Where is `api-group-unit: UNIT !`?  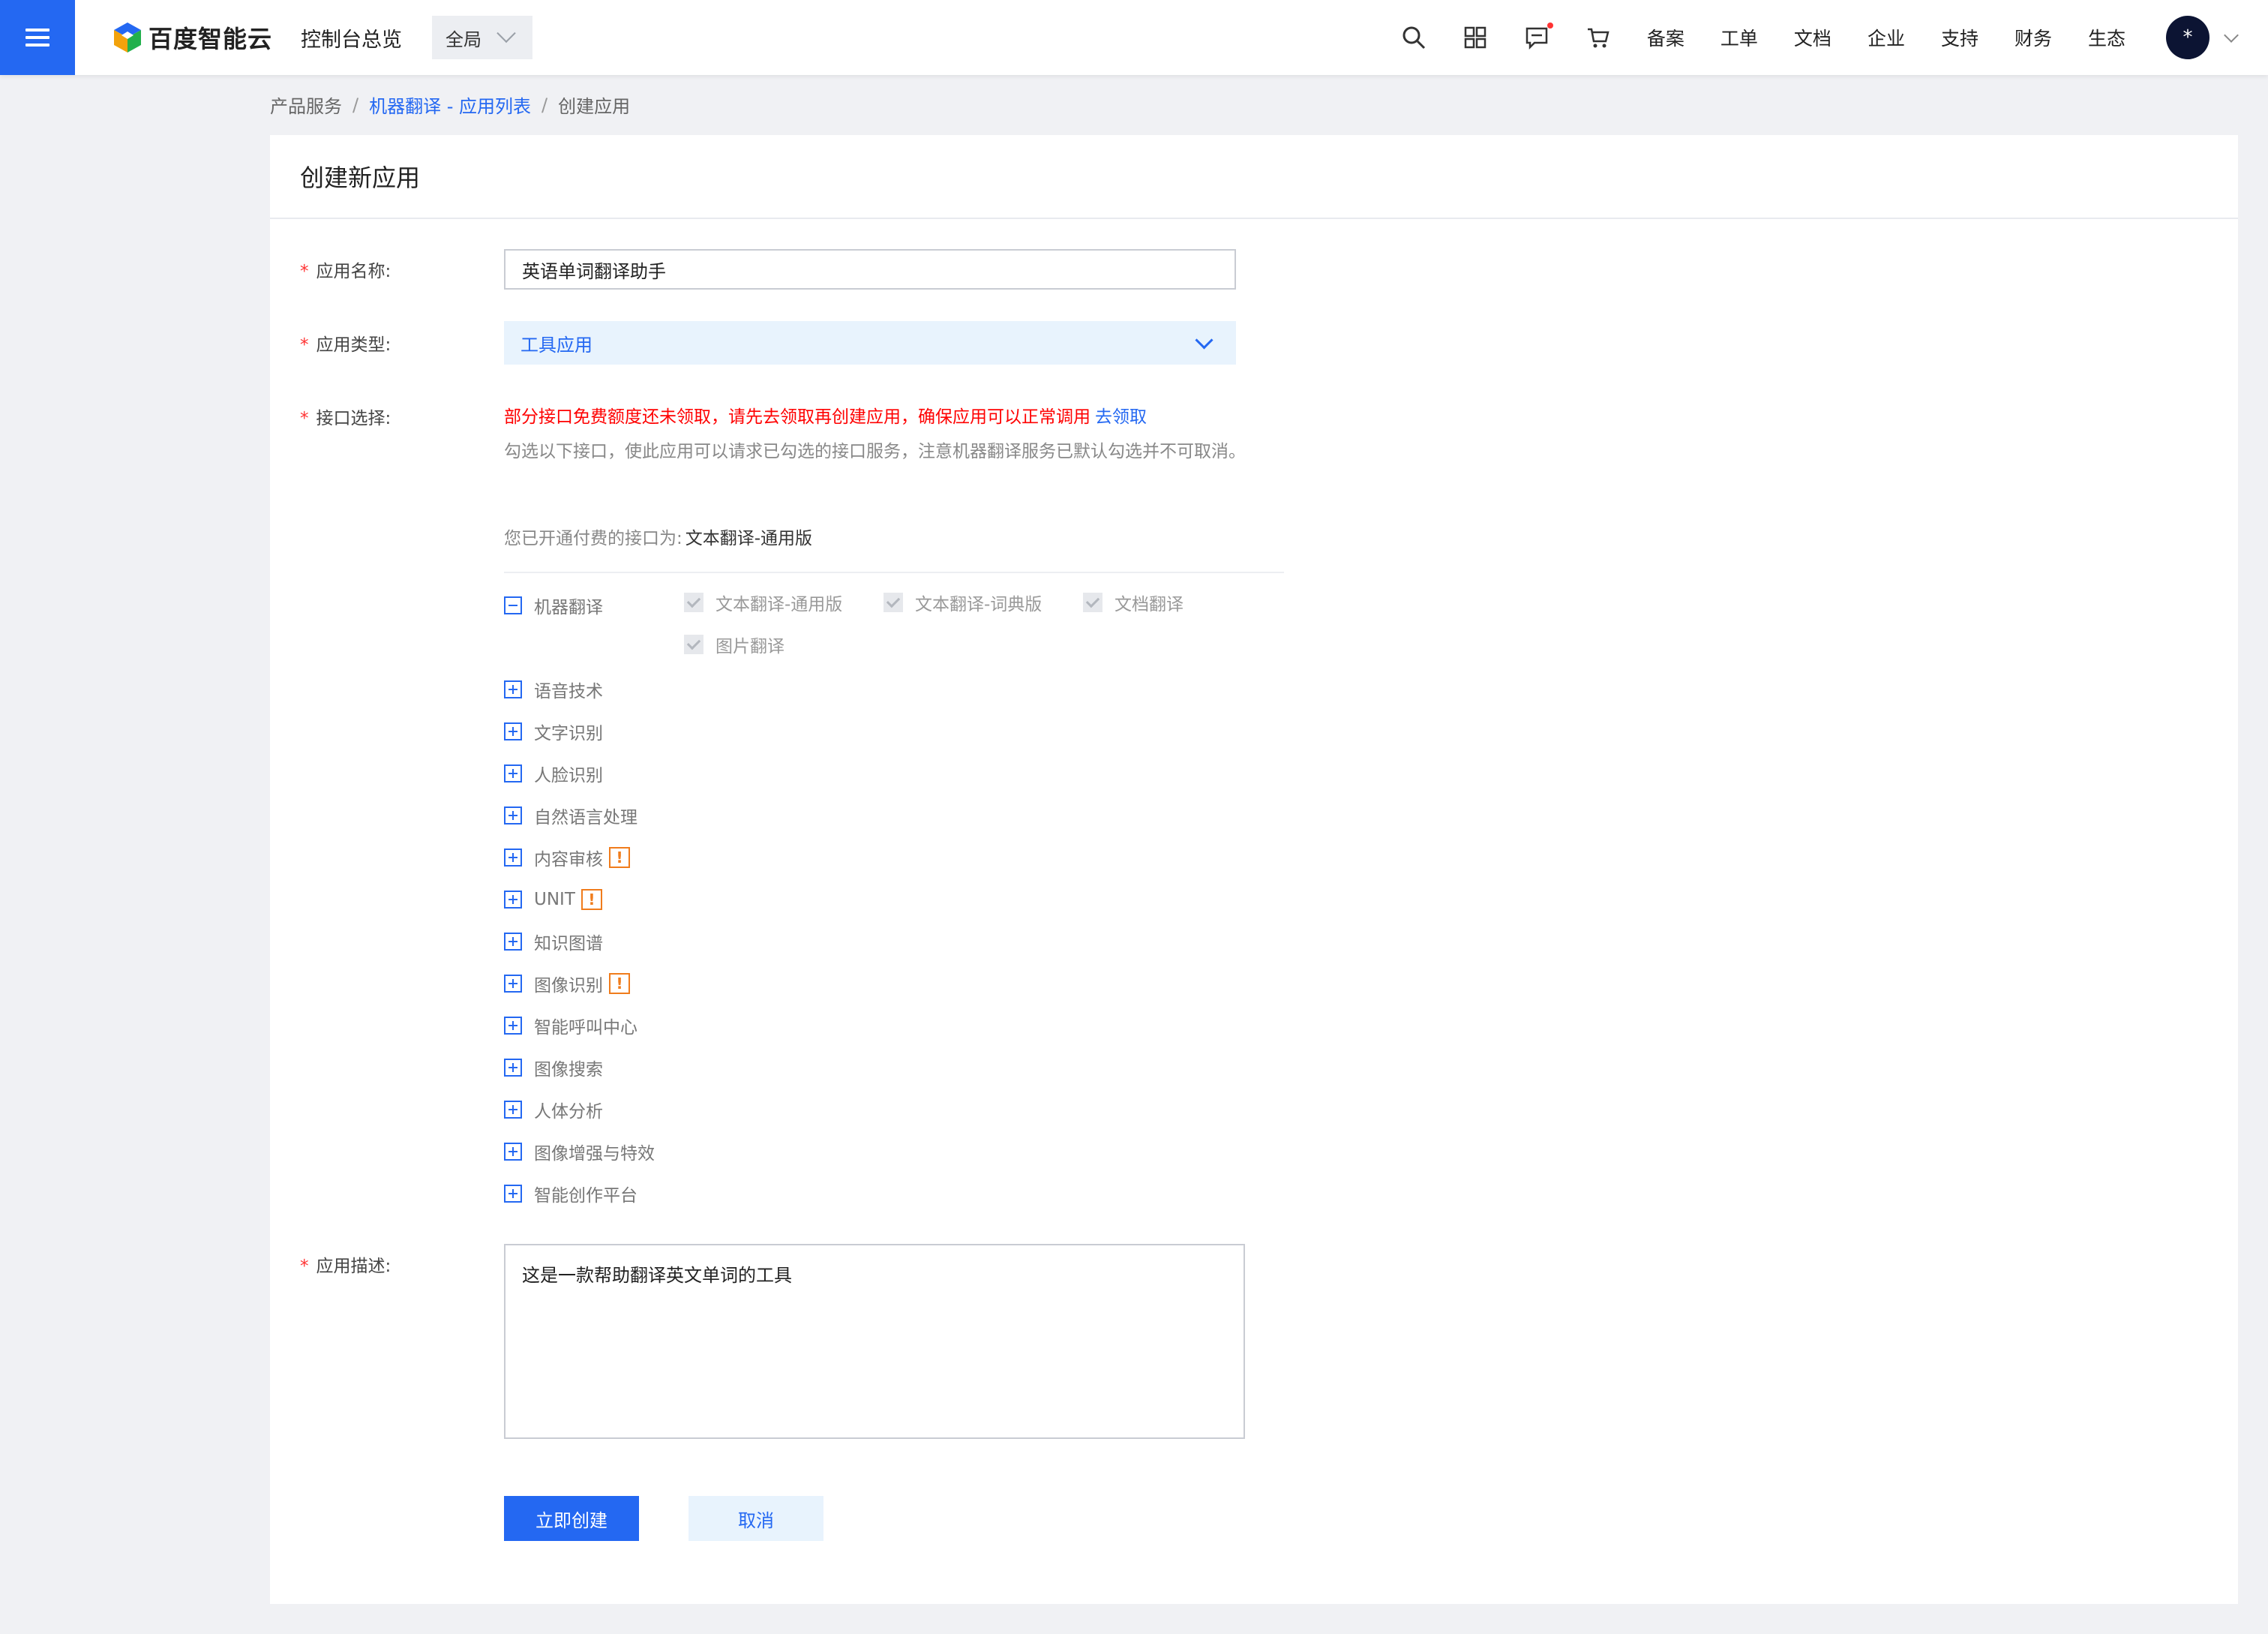 api-group-unit: UNIT ! is located at coordinates (553, 900).